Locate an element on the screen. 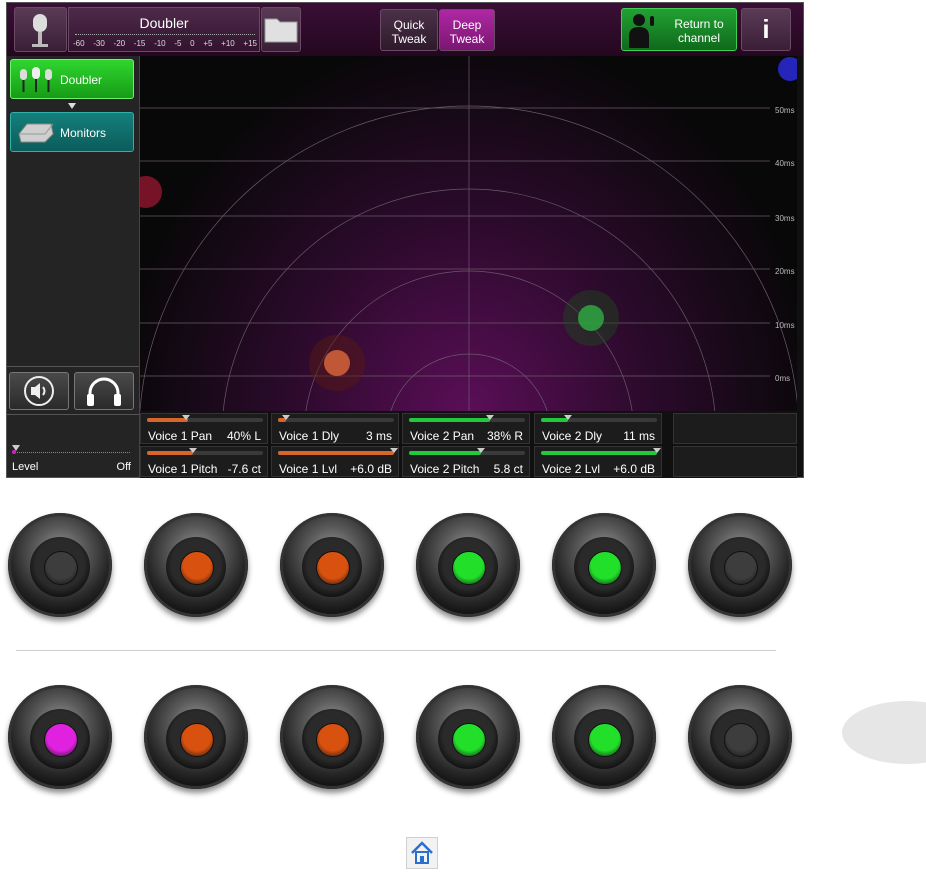 Image resolution: width=926 pixels, height=873 pixels. meter-tick-label: -30 is located at coordinates (99, 43).